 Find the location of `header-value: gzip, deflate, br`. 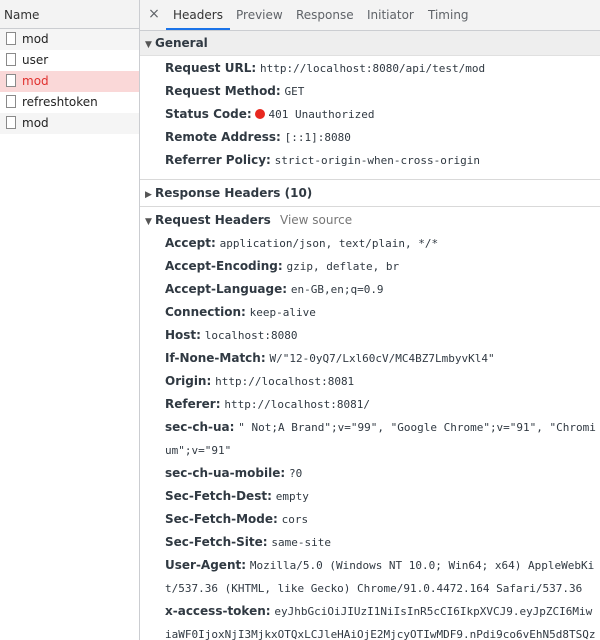

header-value: gzip, deflate, br is located at coordinates (343, 266).